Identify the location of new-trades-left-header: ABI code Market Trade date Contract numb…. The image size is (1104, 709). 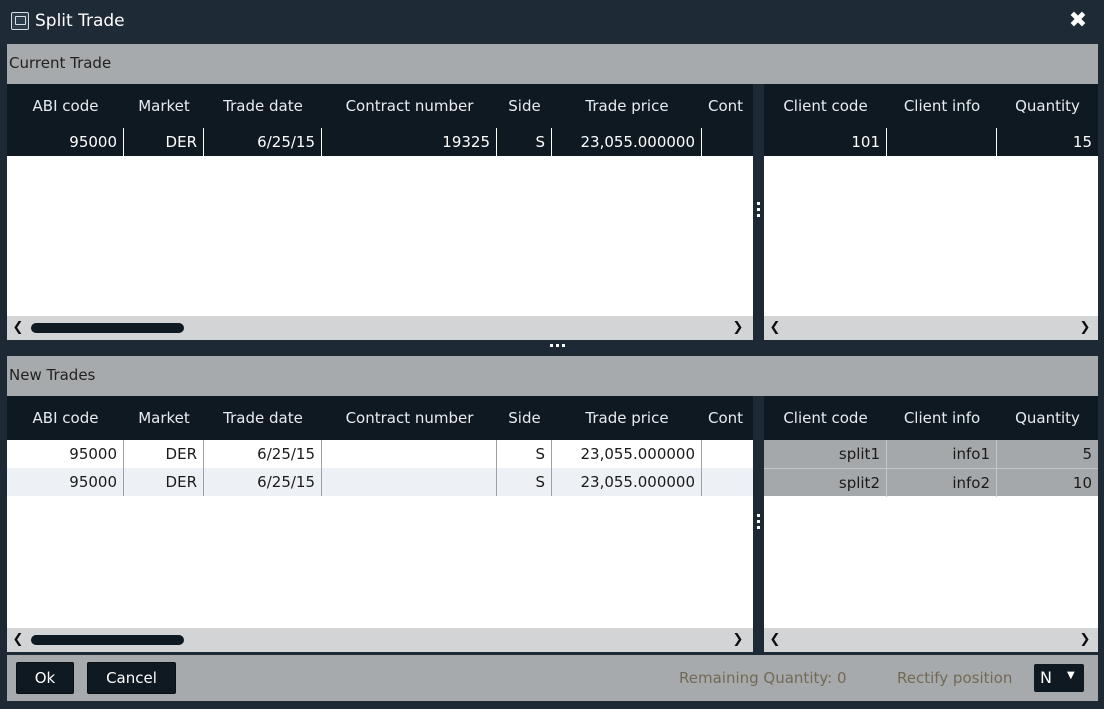
(380, 418).